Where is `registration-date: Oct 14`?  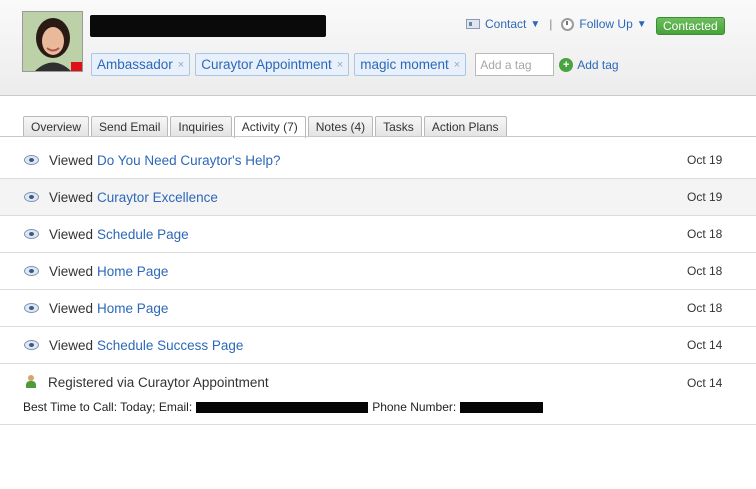 registration-date: Oct 14 is located at coordinates (705, 383).